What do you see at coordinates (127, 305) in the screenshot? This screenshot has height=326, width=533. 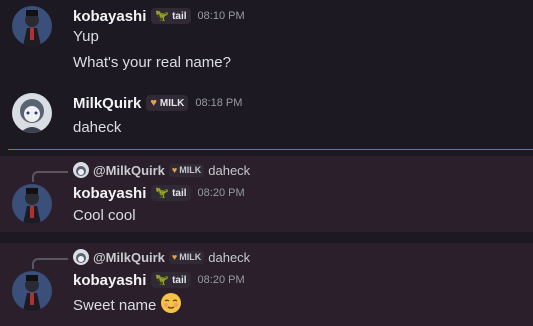 I see `message-text: Sweet name` at bounding box center [127, 305].